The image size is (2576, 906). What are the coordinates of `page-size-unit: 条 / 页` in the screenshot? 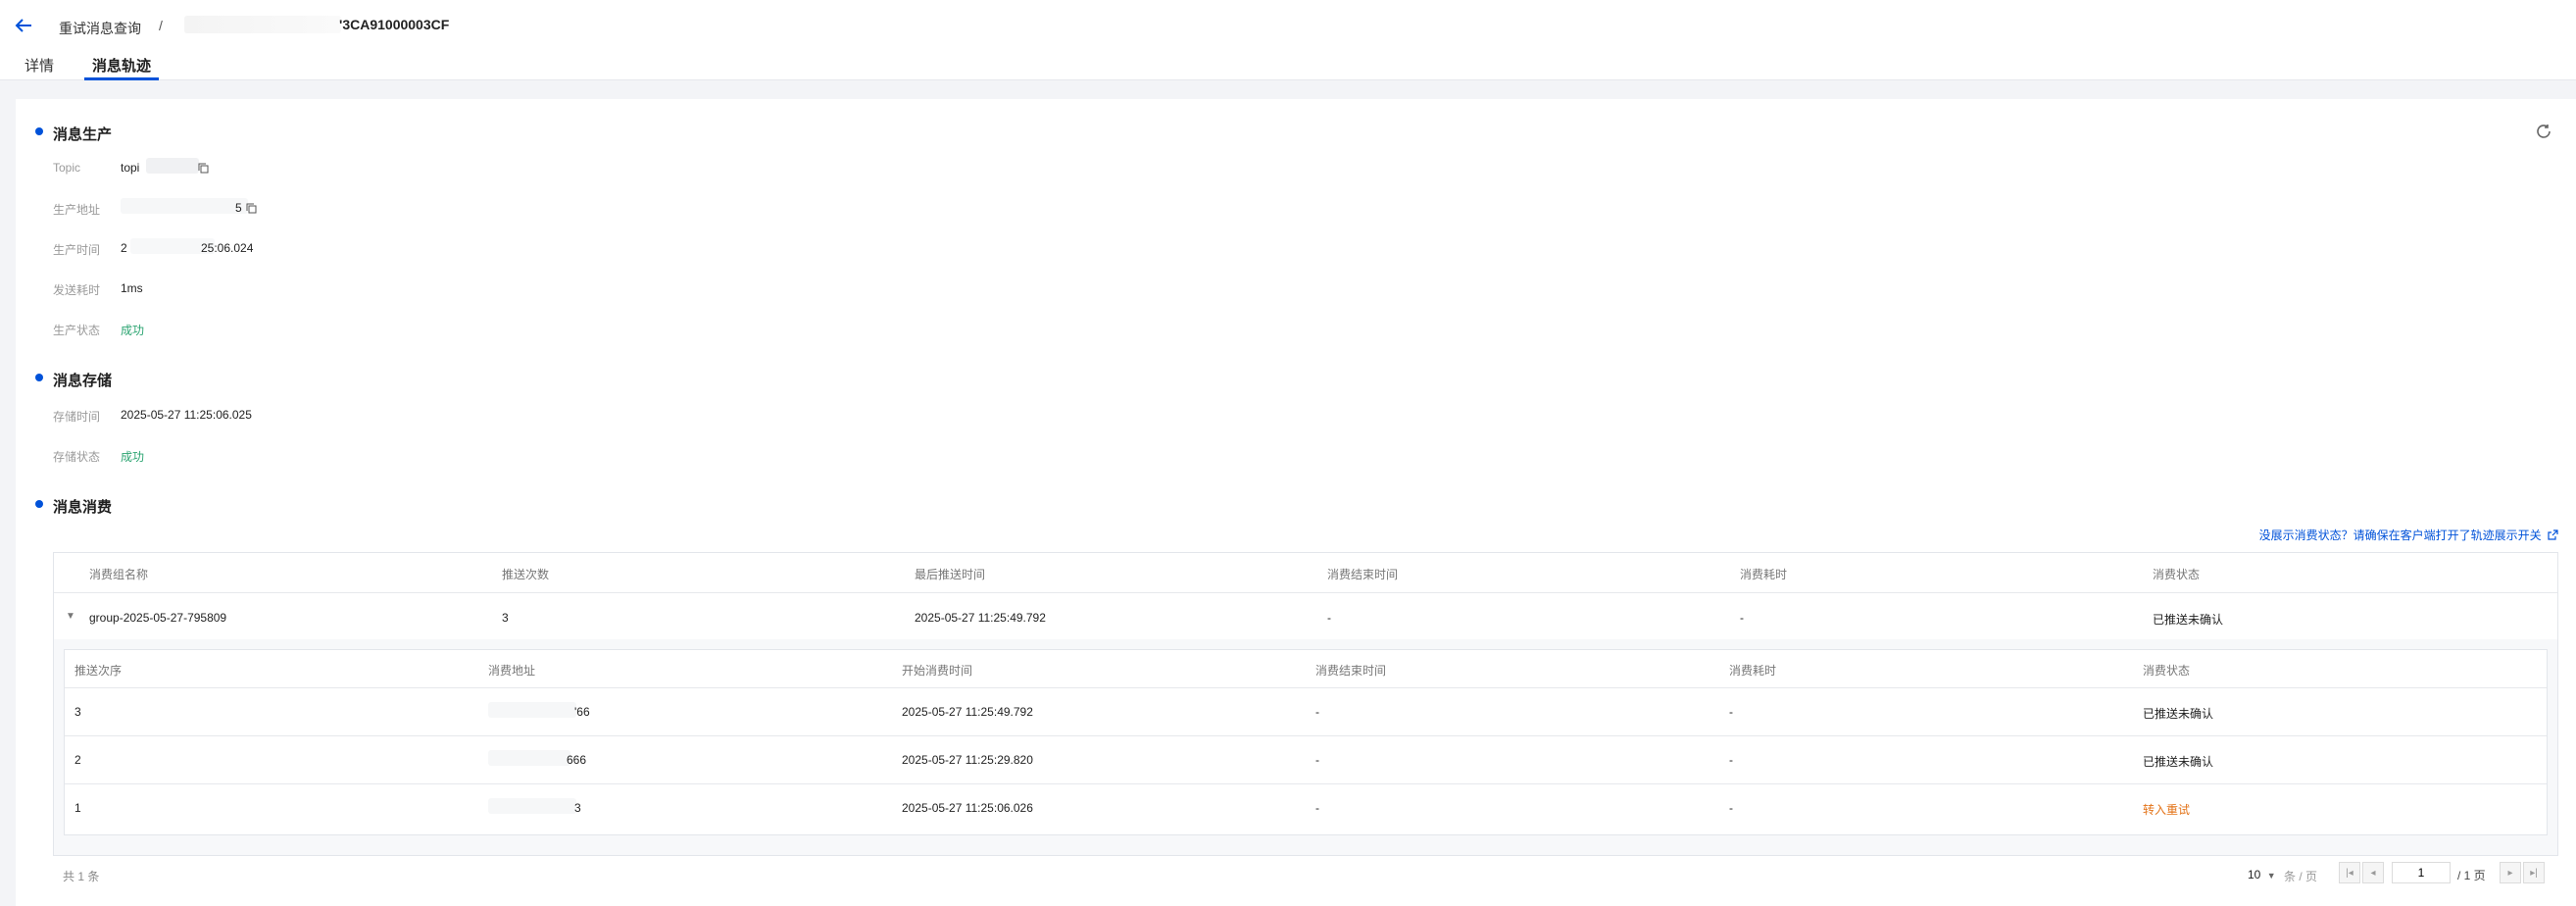 It's located at (2301, 877).